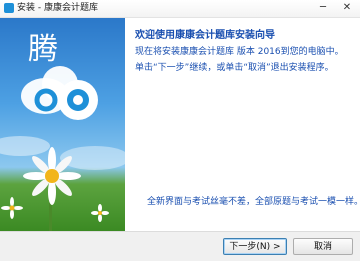  What do you see at coordinates (239, 52) in the screenshot?
I see `install-description: 现在将安装康康会计题库 版本 2016到您的电脑中。` at bounding box center [239, 52].